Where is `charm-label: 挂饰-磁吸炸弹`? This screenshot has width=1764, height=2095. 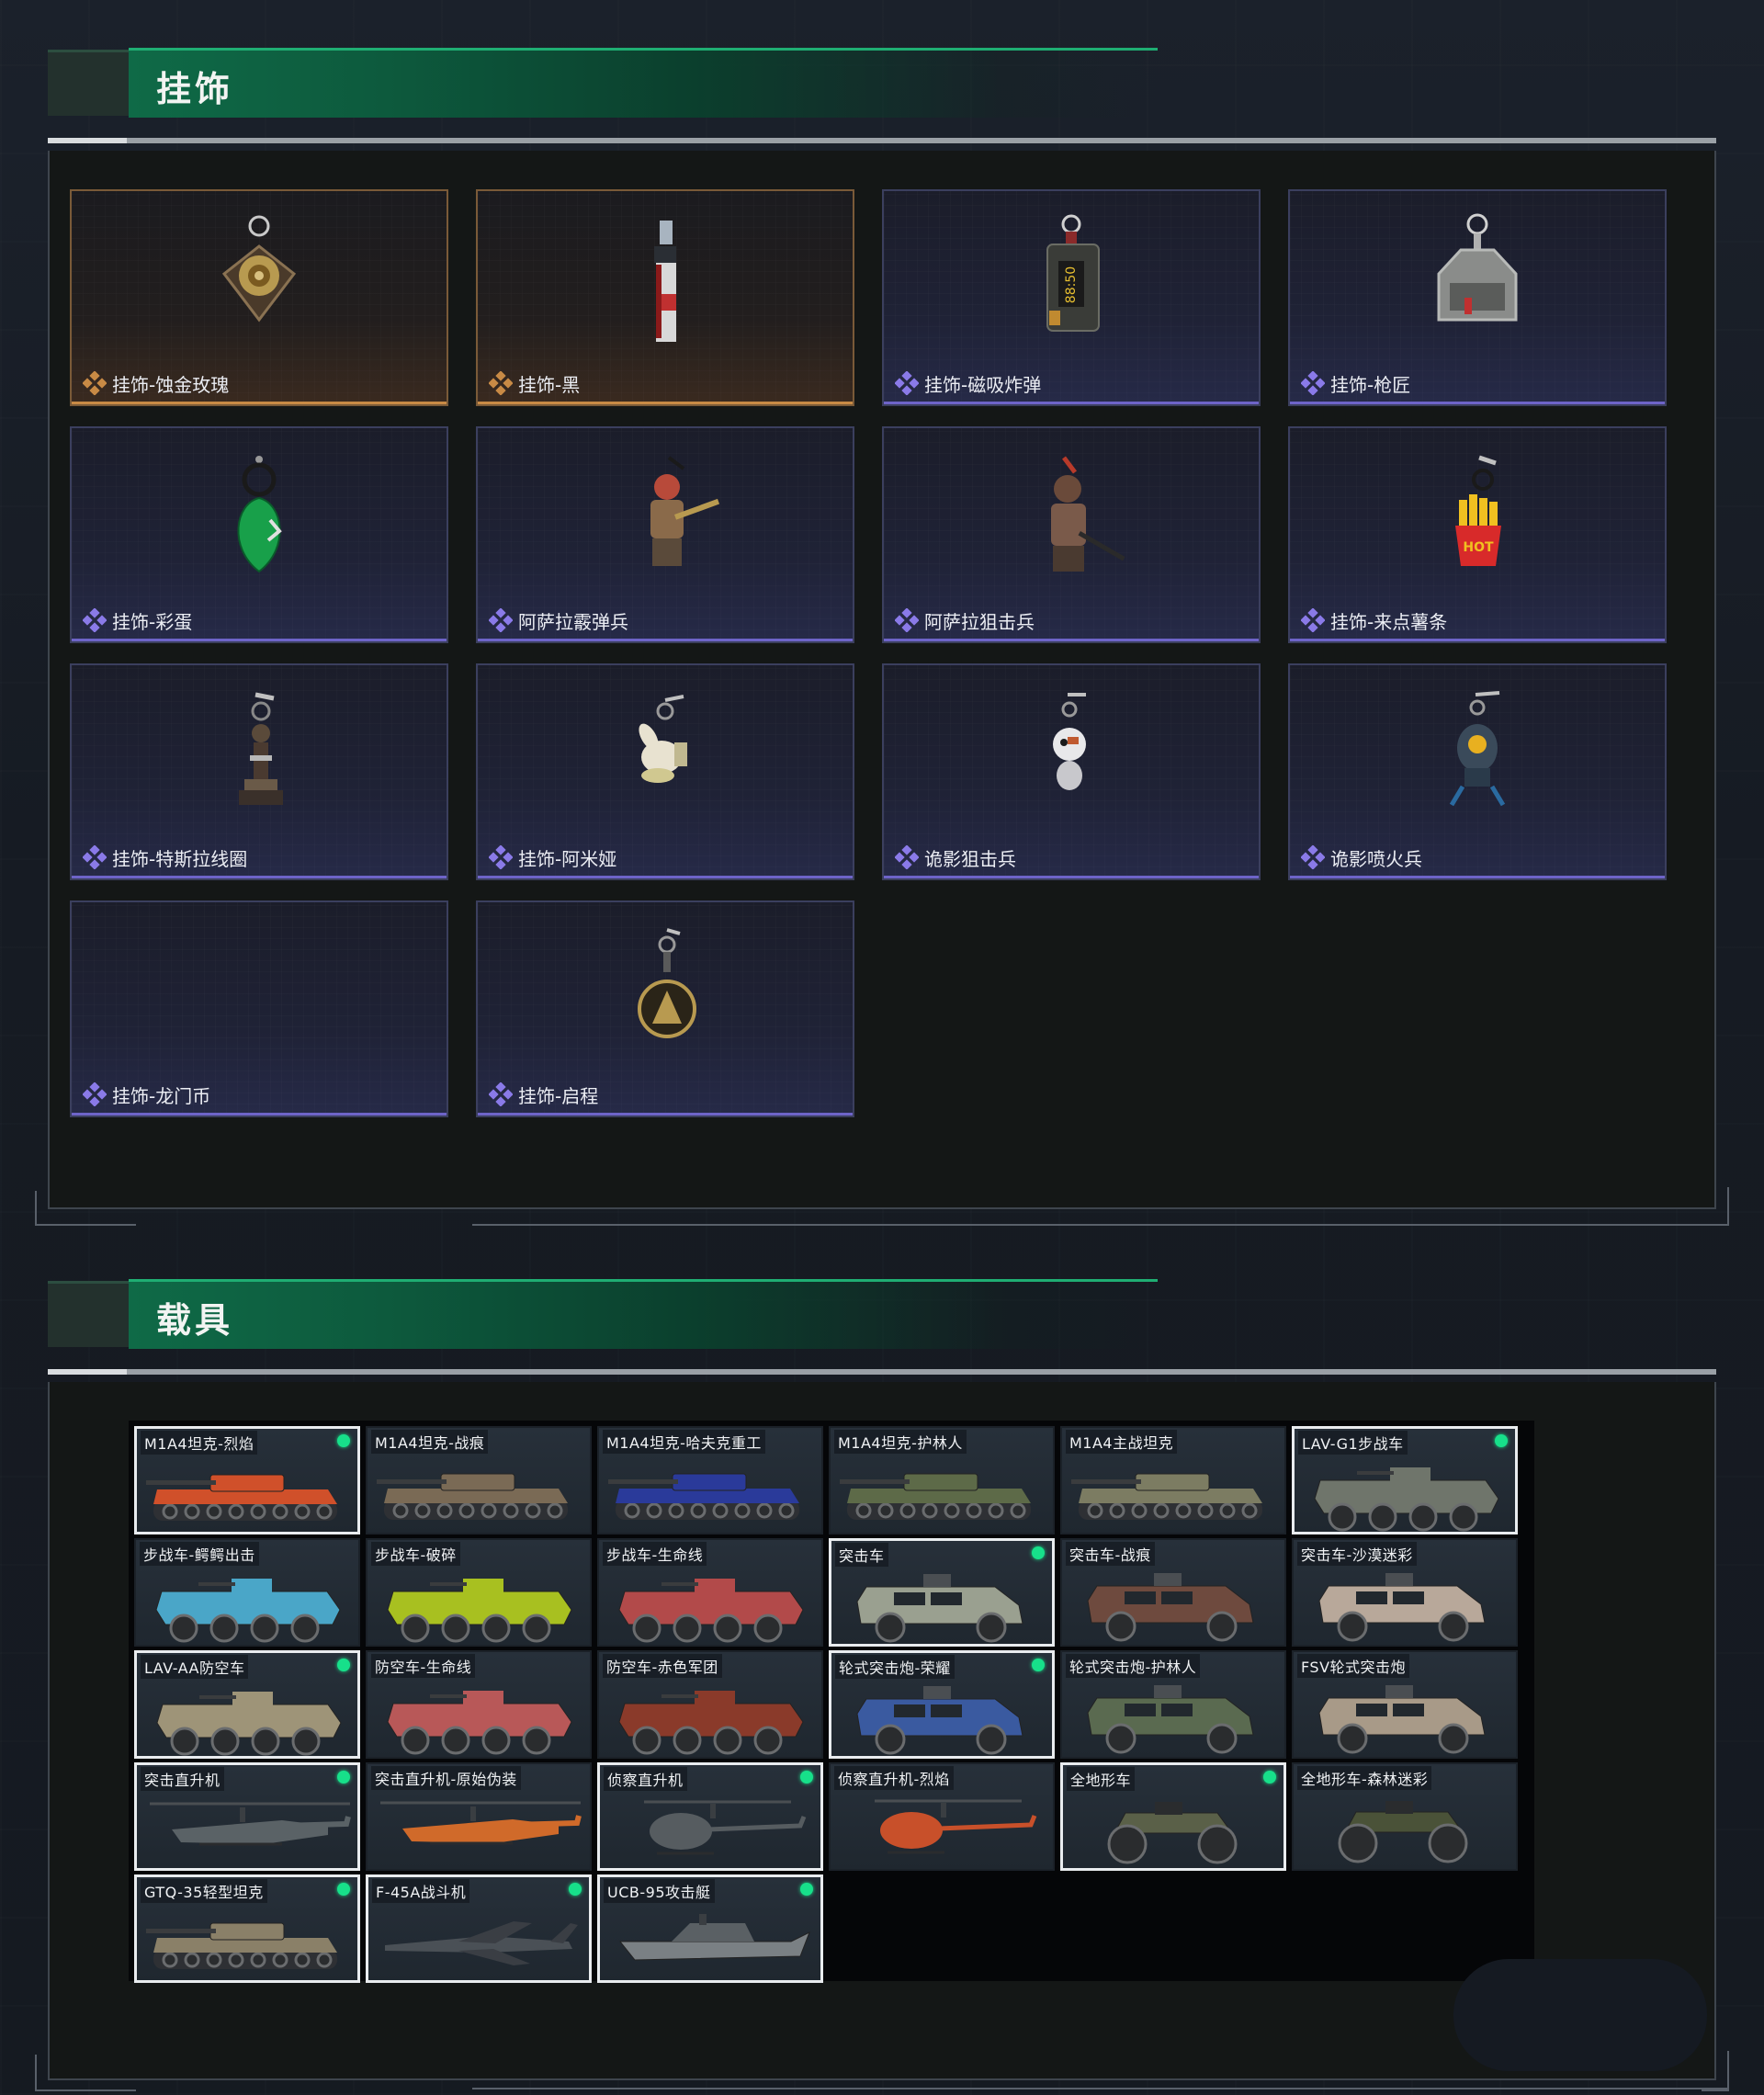
charm-label: 挂饰-磁吸炸弹 is located at coordinates (983, 385).